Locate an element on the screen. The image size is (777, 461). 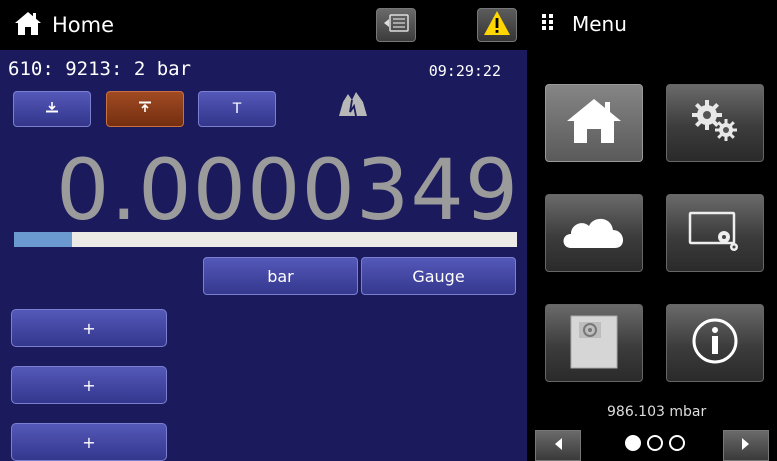
sensor-tile is located at coordinates (594, 343).